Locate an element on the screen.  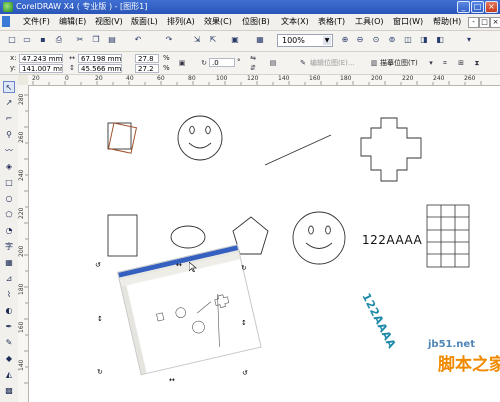
scale-x-field: 27.8 is located at coordinates (147, 58).